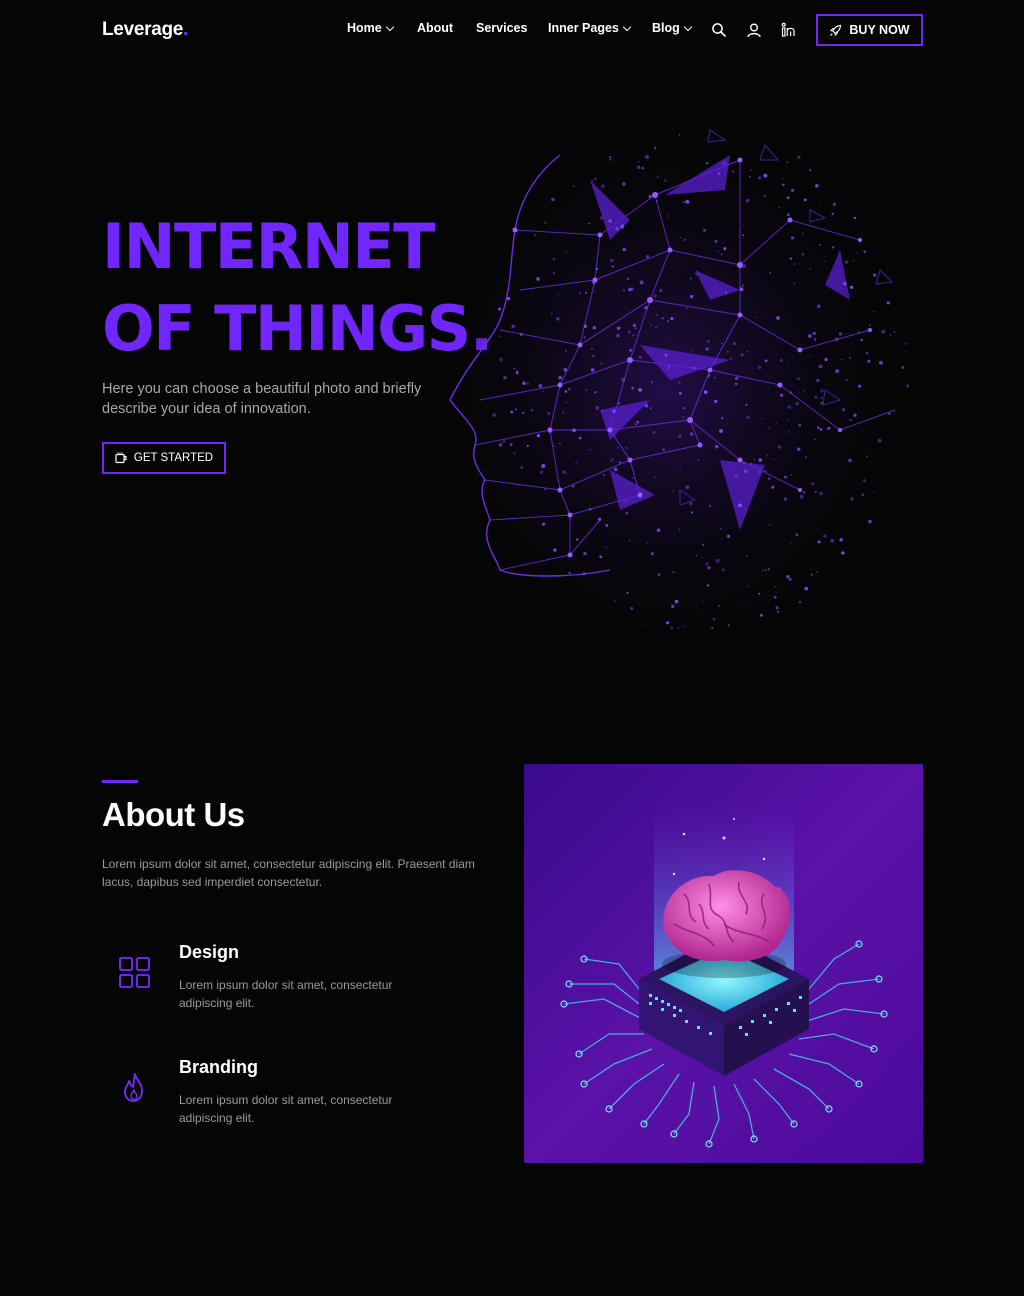  I want to click on grid-icon, so click(135, 973).